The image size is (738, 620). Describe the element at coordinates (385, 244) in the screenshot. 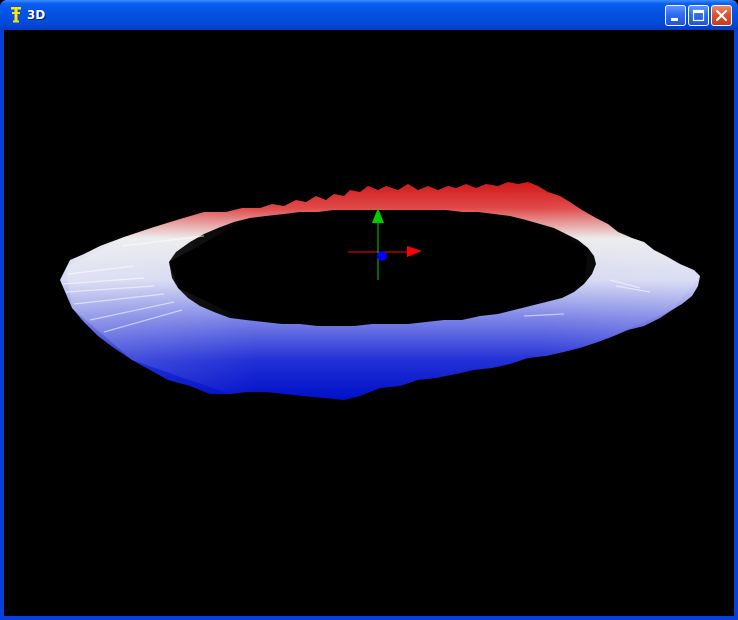

I see `axes-gizmo` at that location.